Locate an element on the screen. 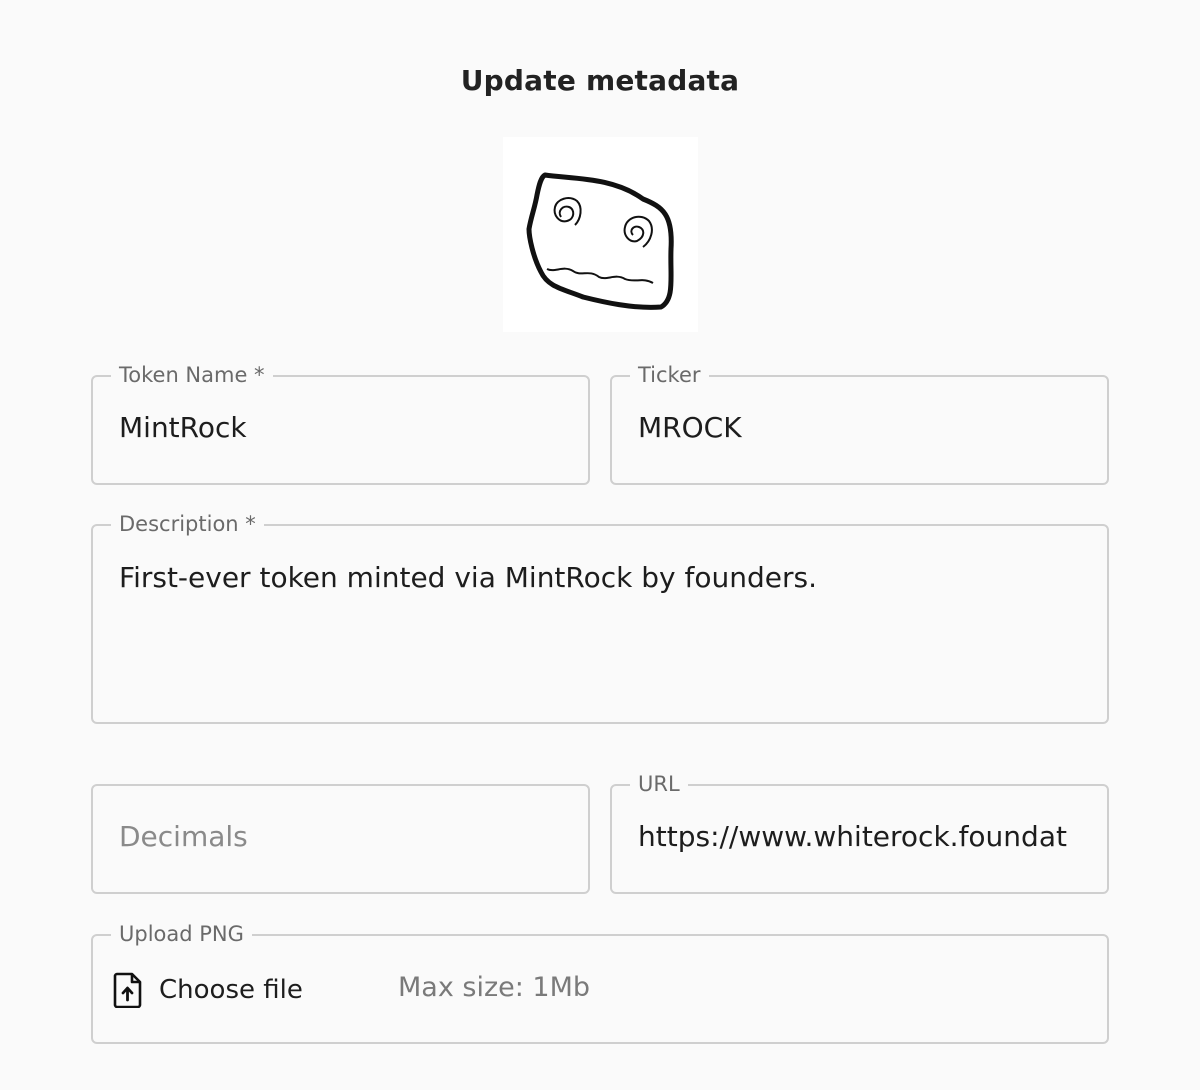 The image size is (1200, 1090). max-size-hint: Max size: 1Mb is located at coordinates (494, 987).